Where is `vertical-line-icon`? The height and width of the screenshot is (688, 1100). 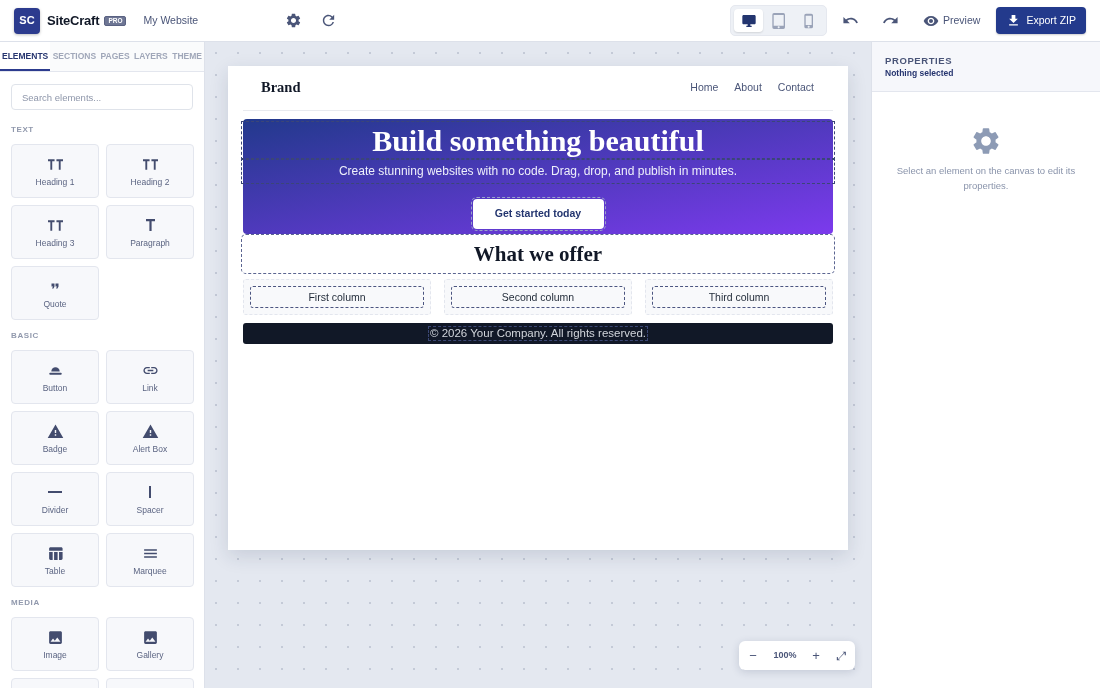
vertical-line-icon is located at coordinates (150, 492).